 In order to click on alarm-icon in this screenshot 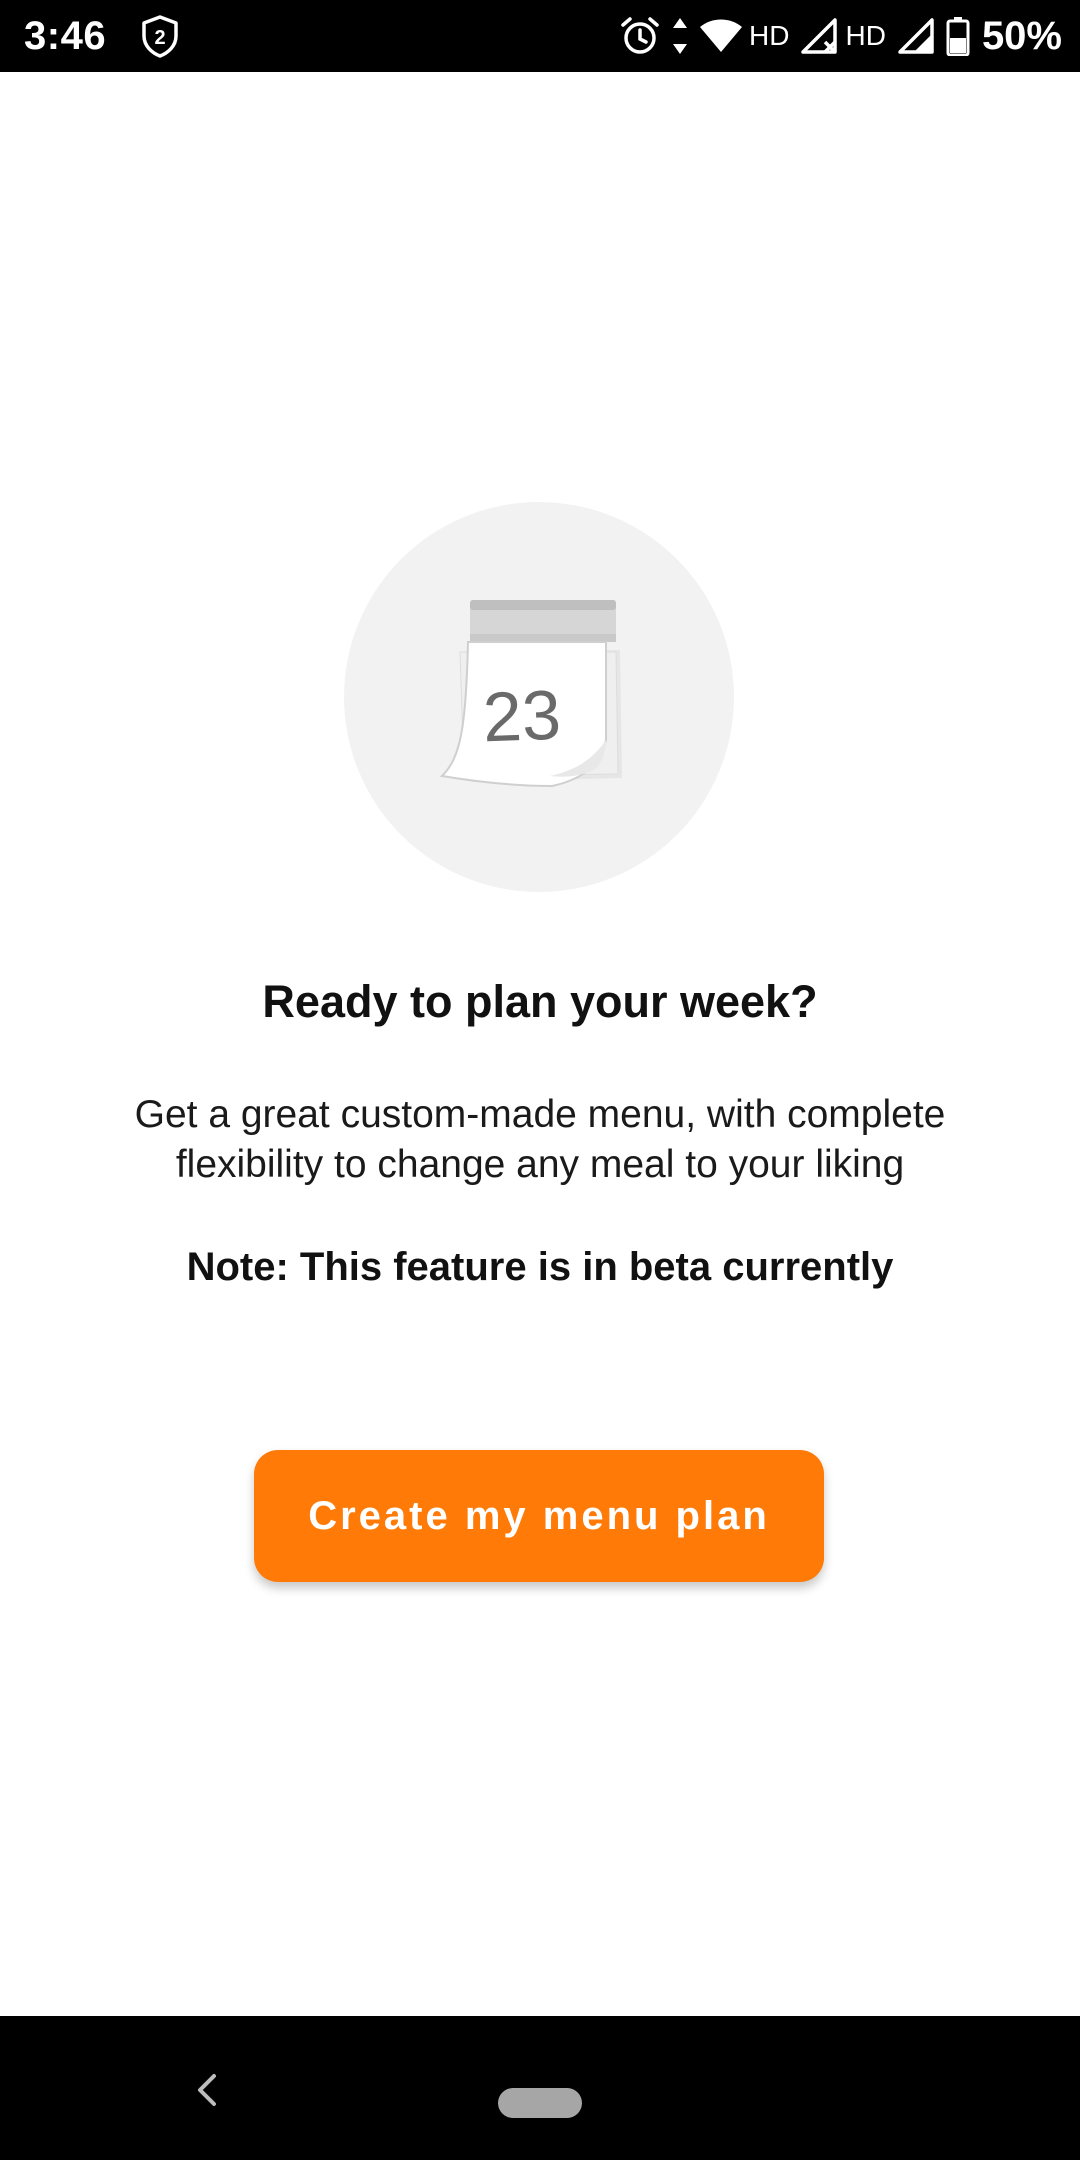, I will do `click(640, 35)`.